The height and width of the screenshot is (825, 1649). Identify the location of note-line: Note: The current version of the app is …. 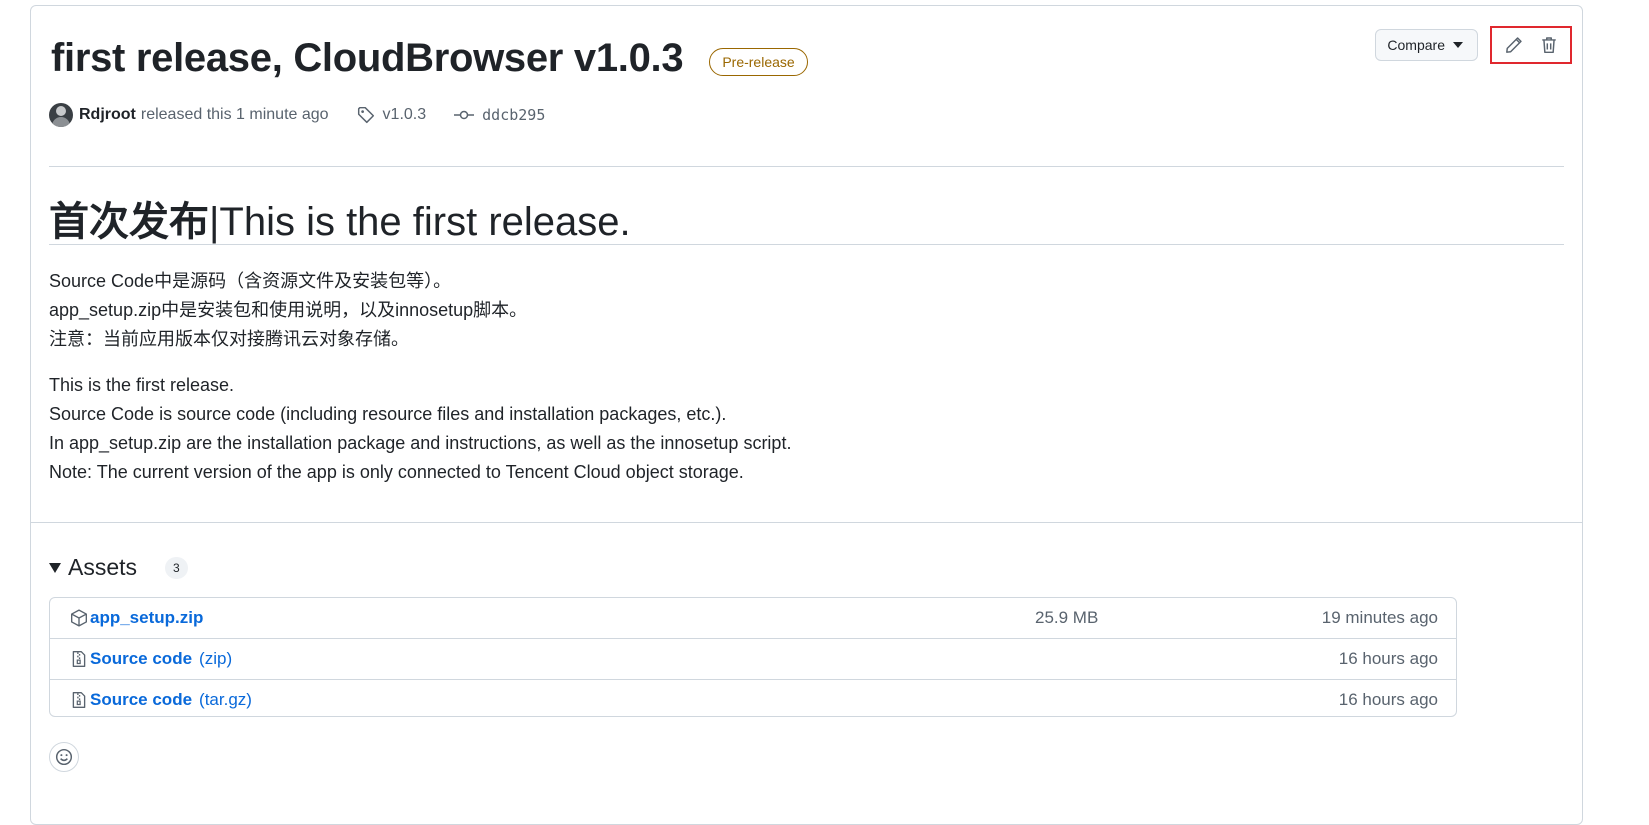
(396, 472).